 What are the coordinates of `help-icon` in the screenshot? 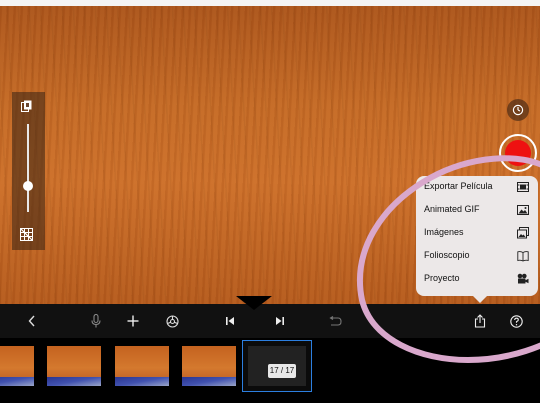 It's located at (516, 321).